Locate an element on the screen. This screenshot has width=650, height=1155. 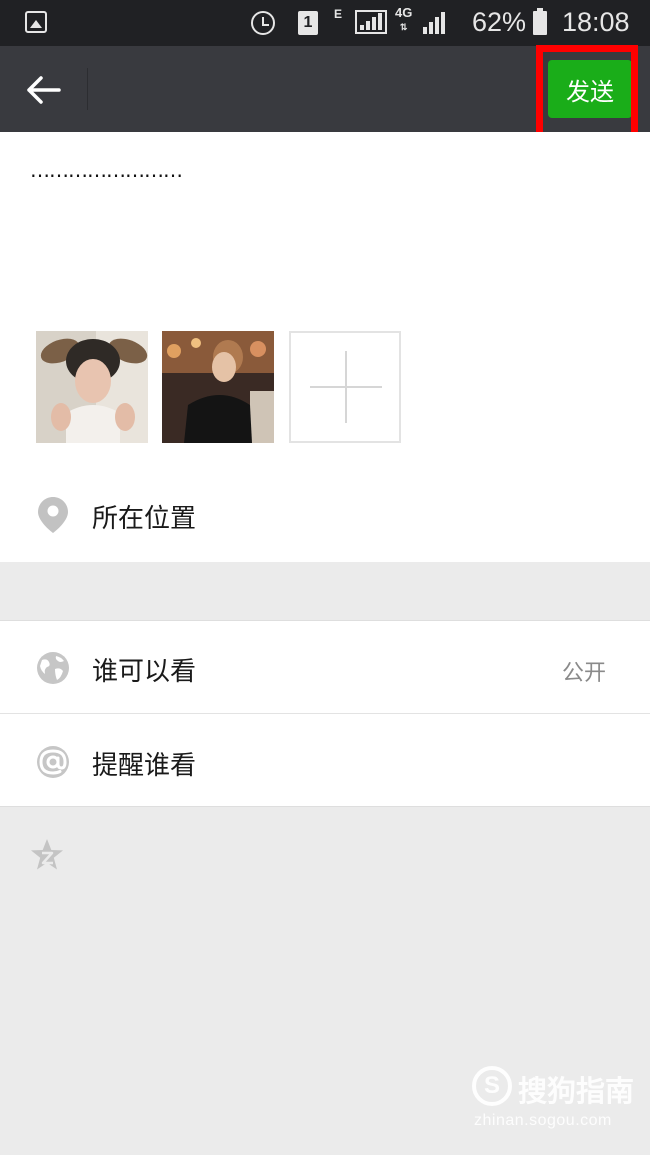
network-4g-icon: 4G ⇅ is located at coordinates (403, 20).